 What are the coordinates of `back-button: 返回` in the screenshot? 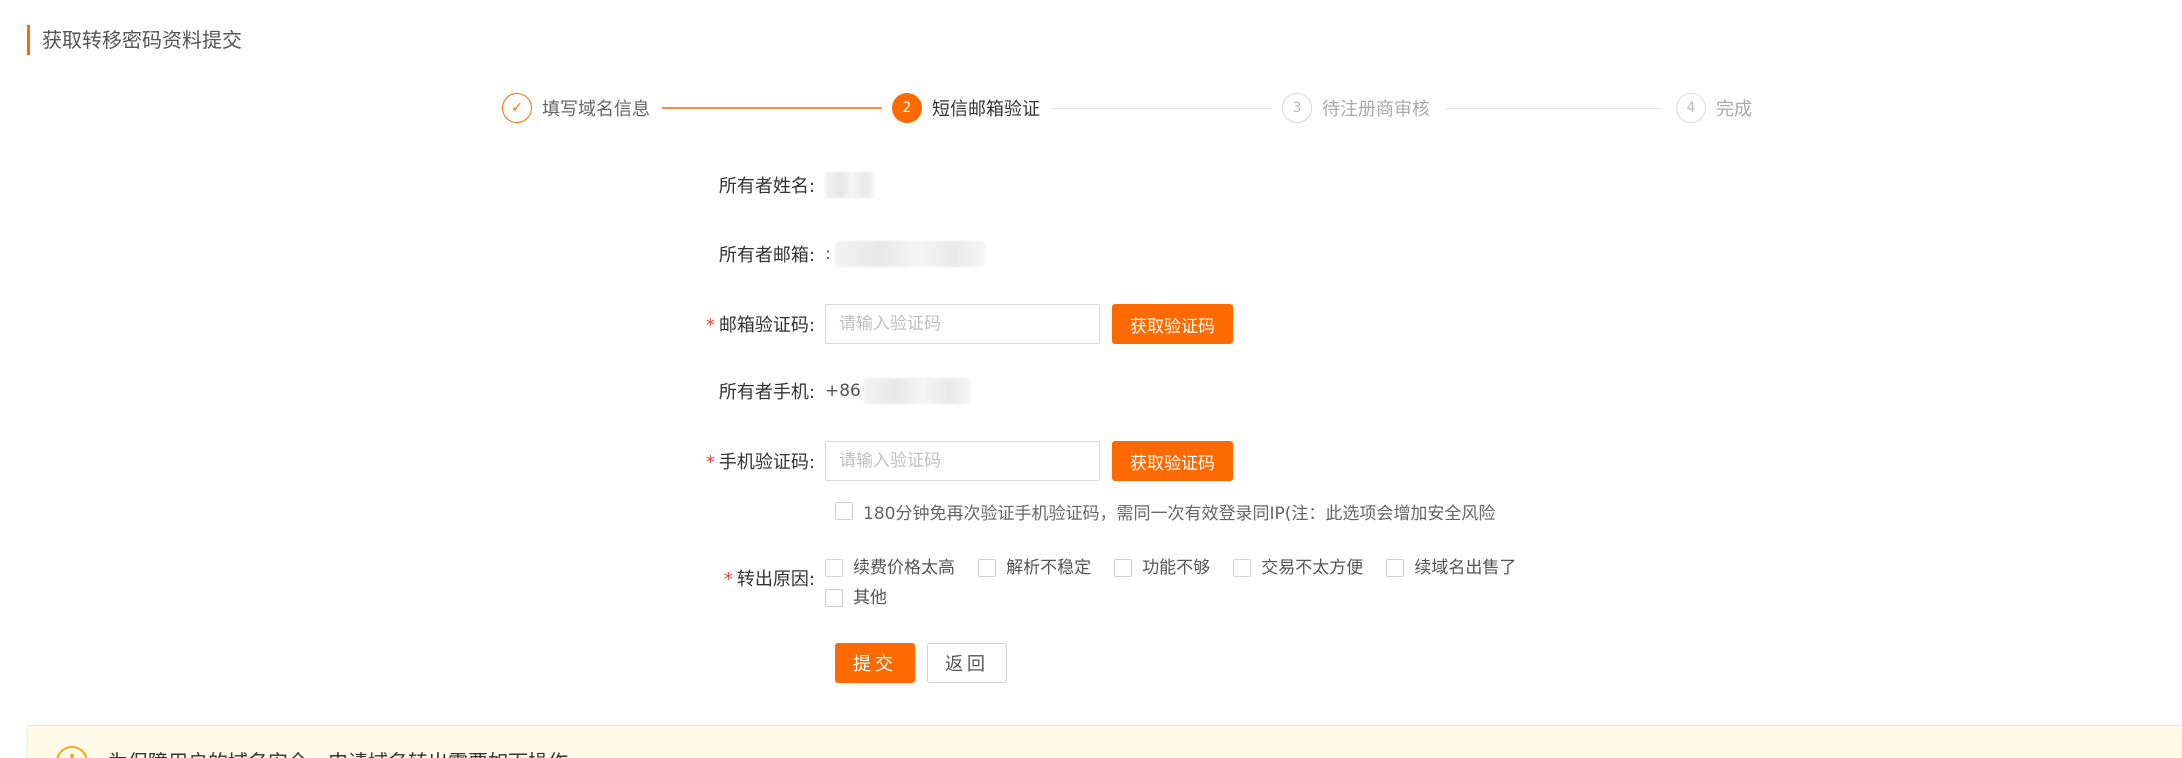 It's located at (967, 663).